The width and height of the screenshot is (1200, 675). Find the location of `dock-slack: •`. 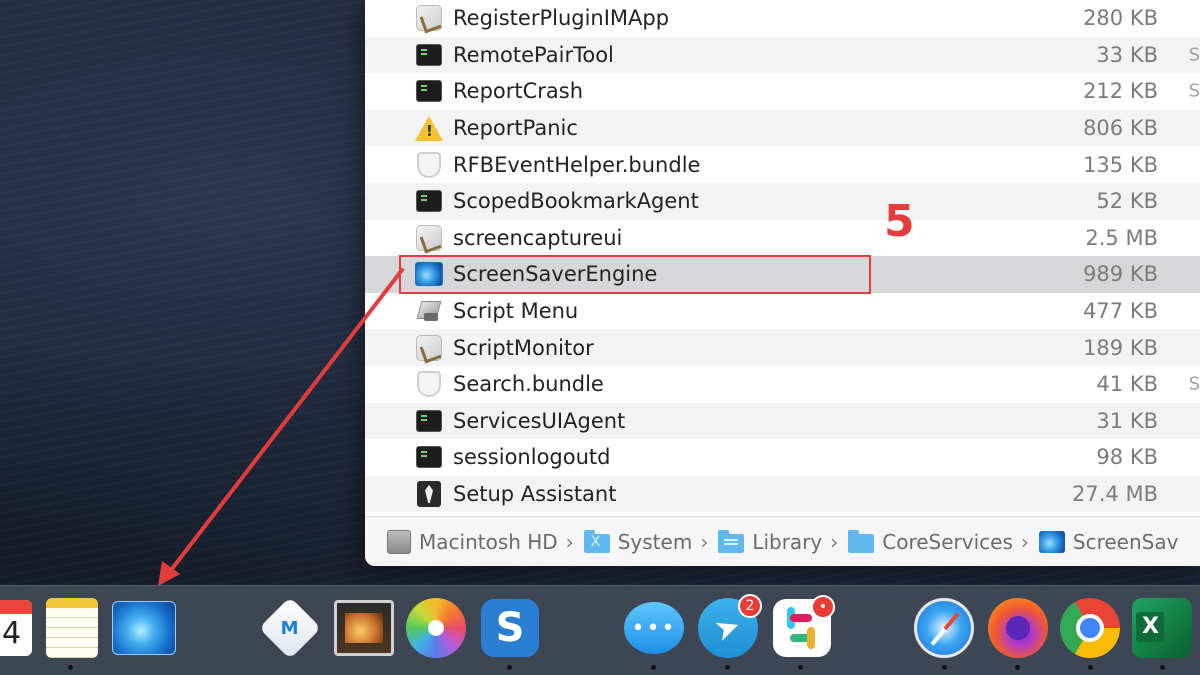

dock-slack: • is located at coordinates (802, 627).